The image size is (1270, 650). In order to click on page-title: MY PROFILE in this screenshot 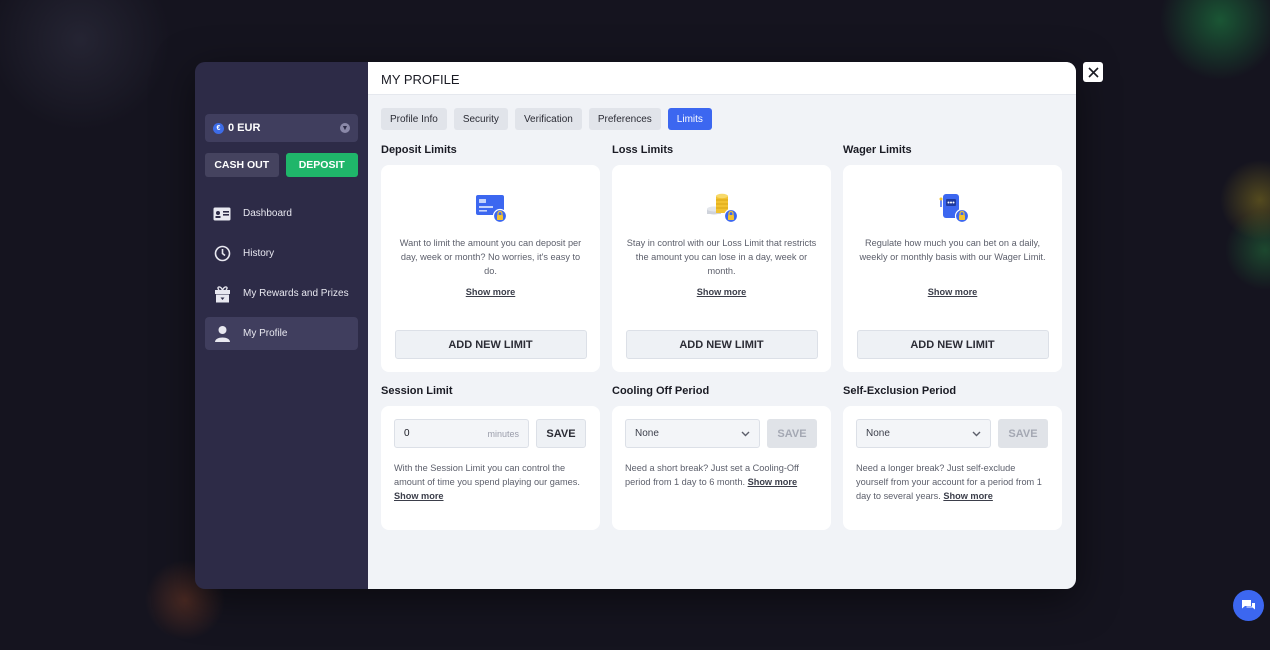, I will do `click(722, 78)`.